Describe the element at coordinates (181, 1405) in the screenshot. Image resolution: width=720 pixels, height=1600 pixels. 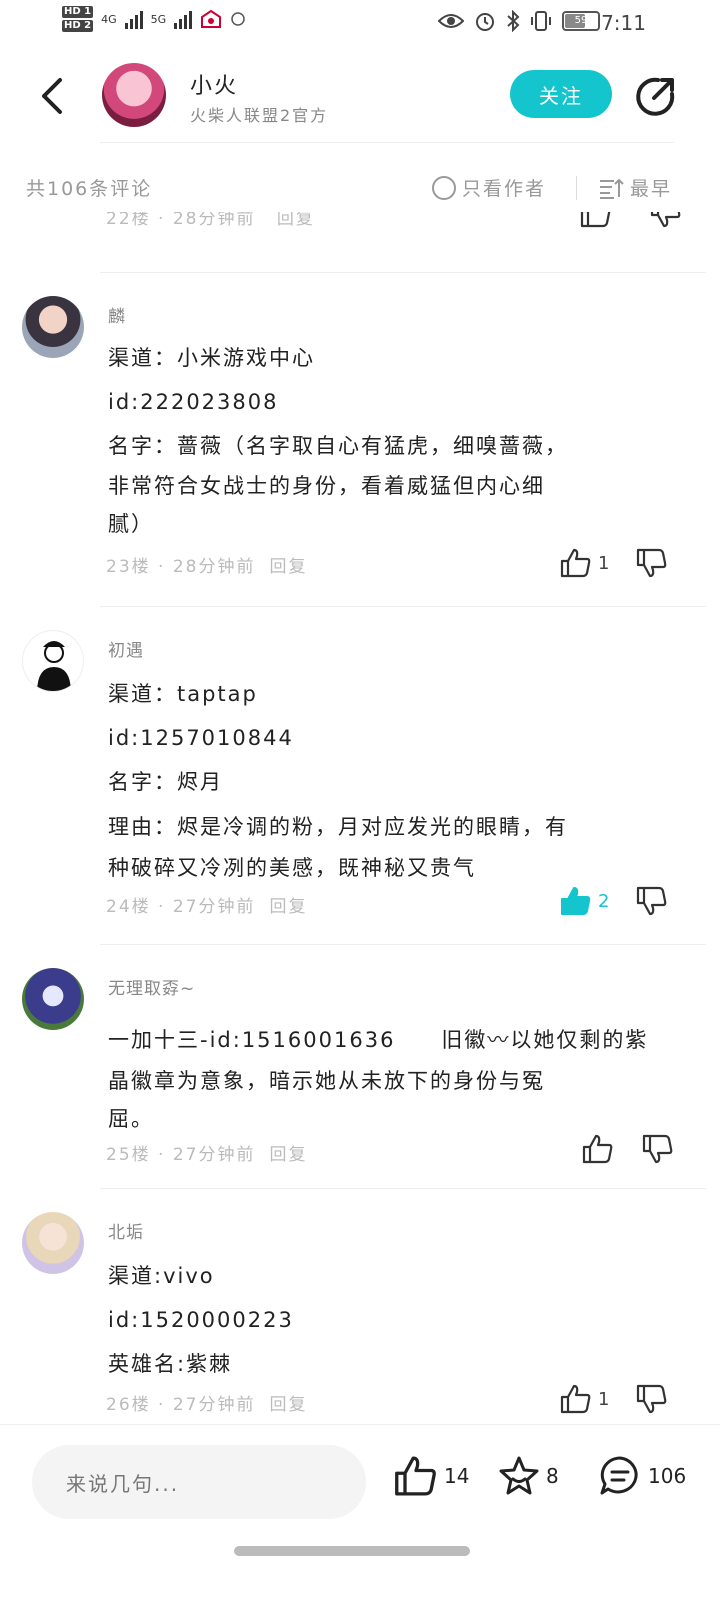
I see `floor-time: 26楼 · 27分钟前` at that location.